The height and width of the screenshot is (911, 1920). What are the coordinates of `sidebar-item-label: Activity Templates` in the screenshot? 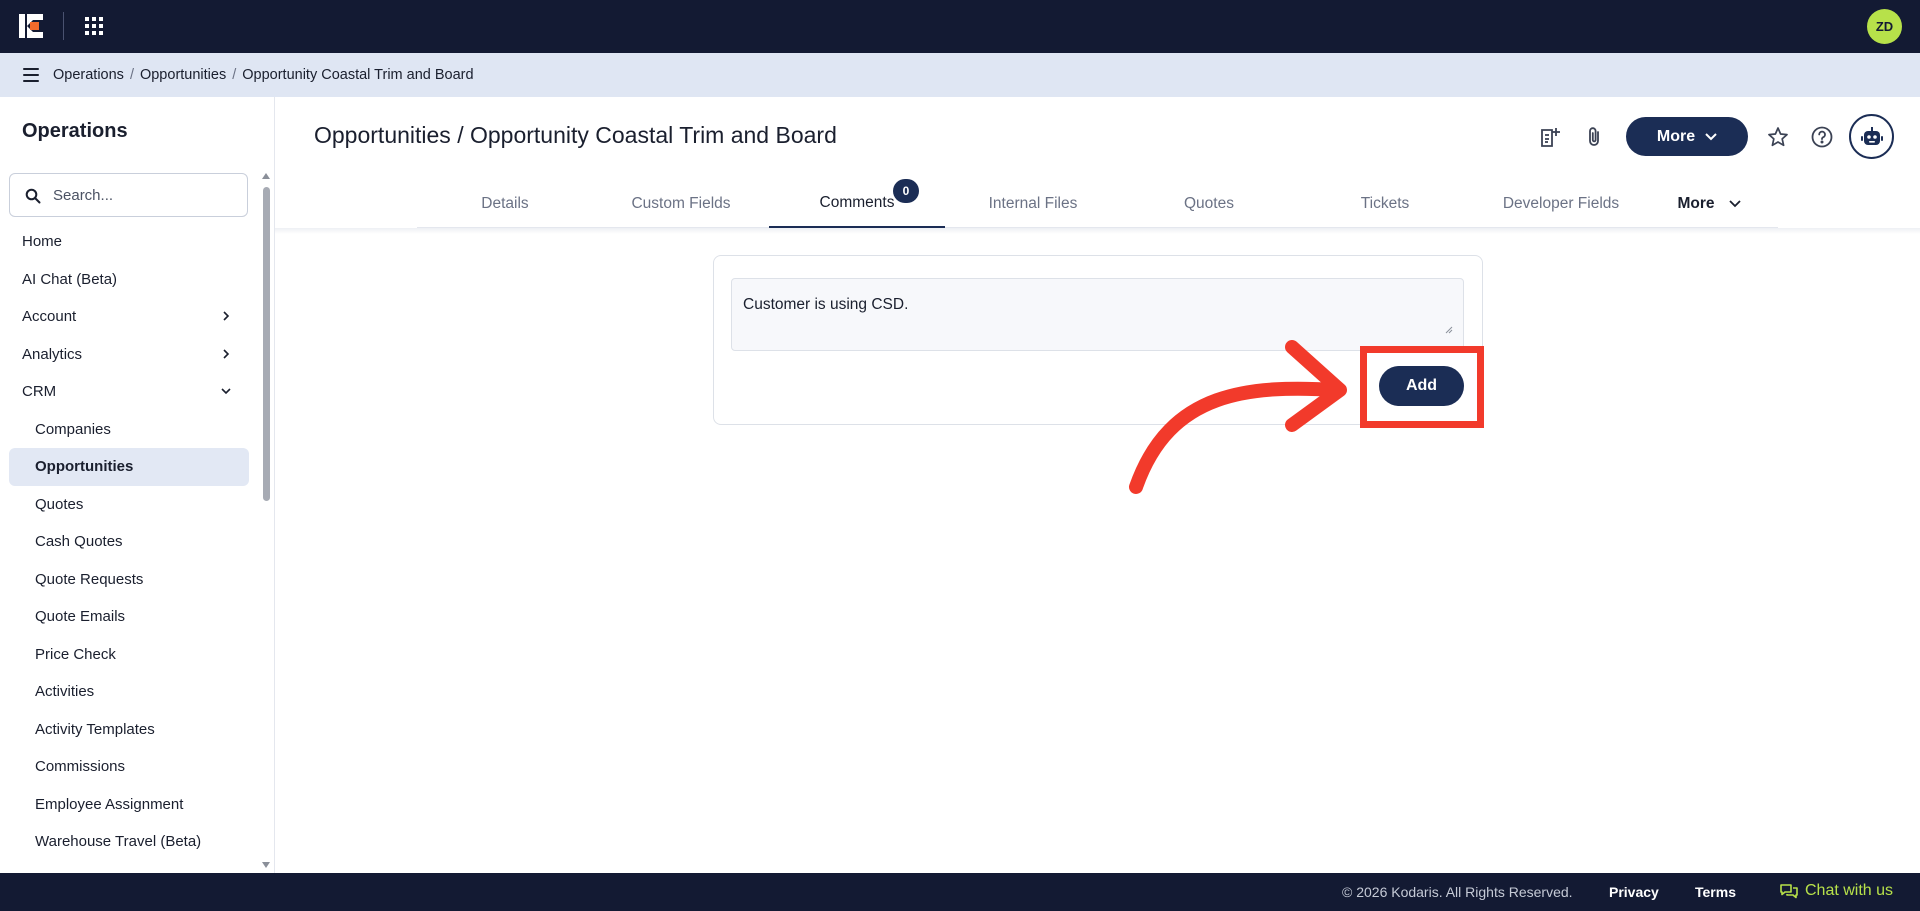 It's located at (95, 729).